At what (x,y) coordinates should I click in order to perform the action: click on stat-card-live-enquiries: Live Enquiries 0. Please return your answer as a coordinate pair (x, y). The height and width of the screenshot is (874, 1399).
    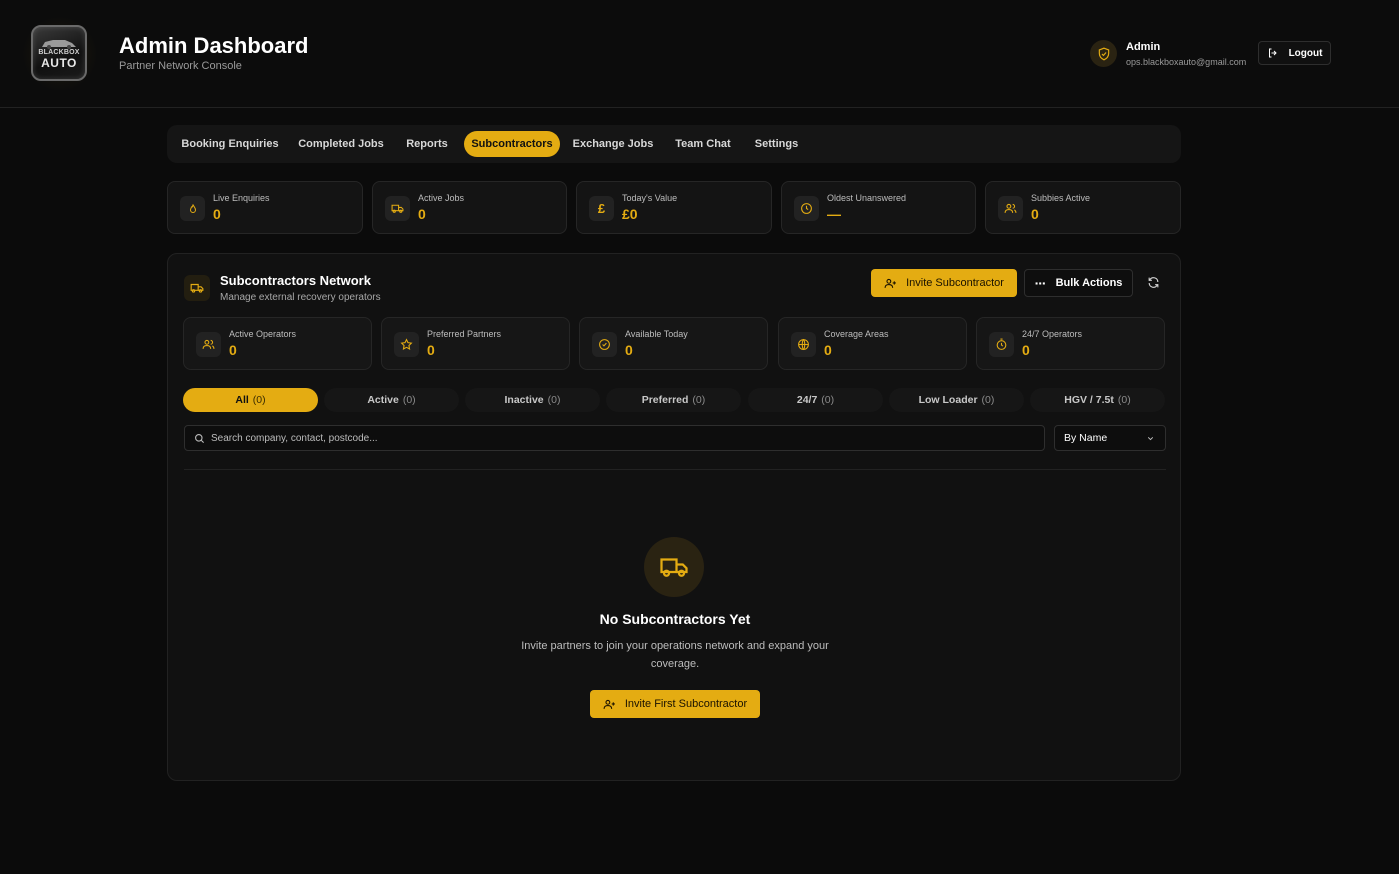
    Looking at the image, I should click on (265, 207).